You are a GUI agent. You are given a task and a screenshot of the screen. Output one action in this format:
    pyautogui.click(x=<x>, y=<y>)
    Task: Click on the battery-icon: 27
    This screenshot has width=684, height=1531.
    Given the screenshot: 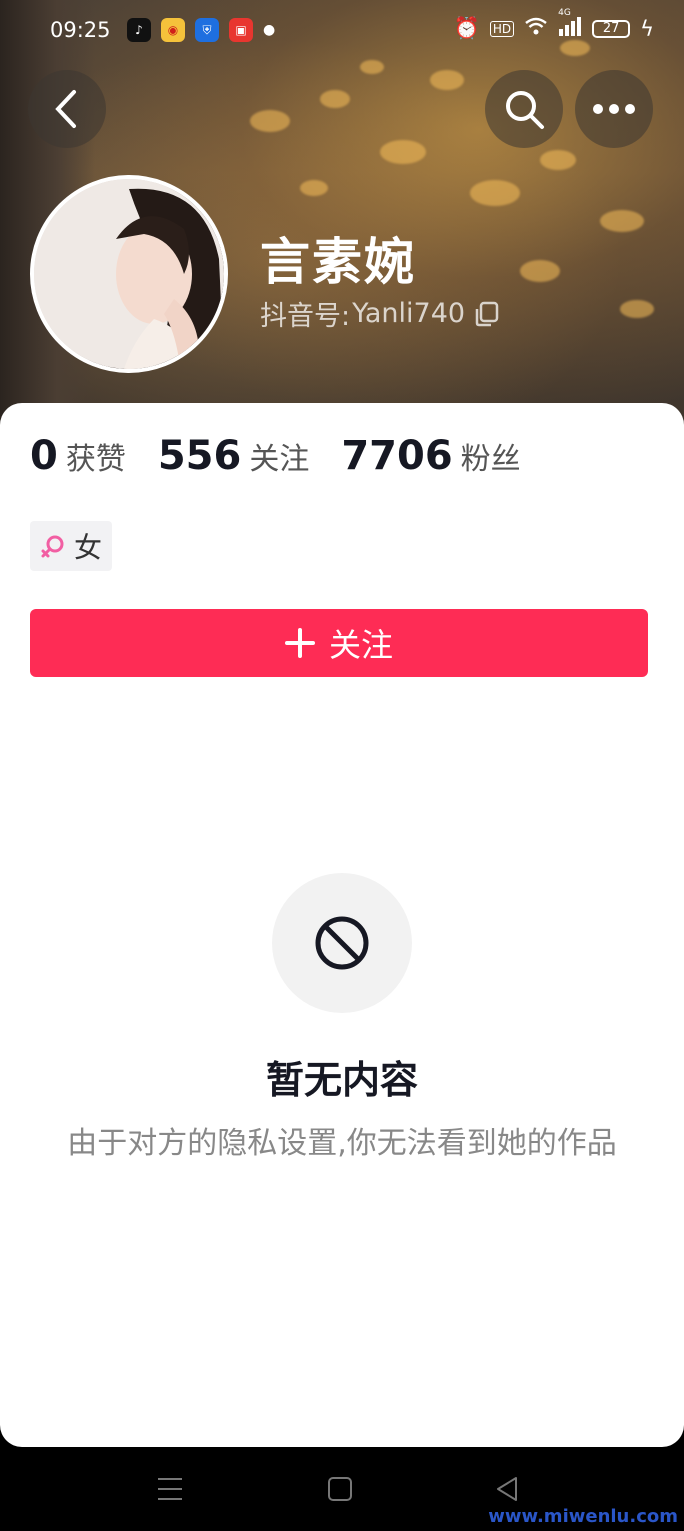 What is the action you would take?
    pyautogui.click(x=611, y=28)
    